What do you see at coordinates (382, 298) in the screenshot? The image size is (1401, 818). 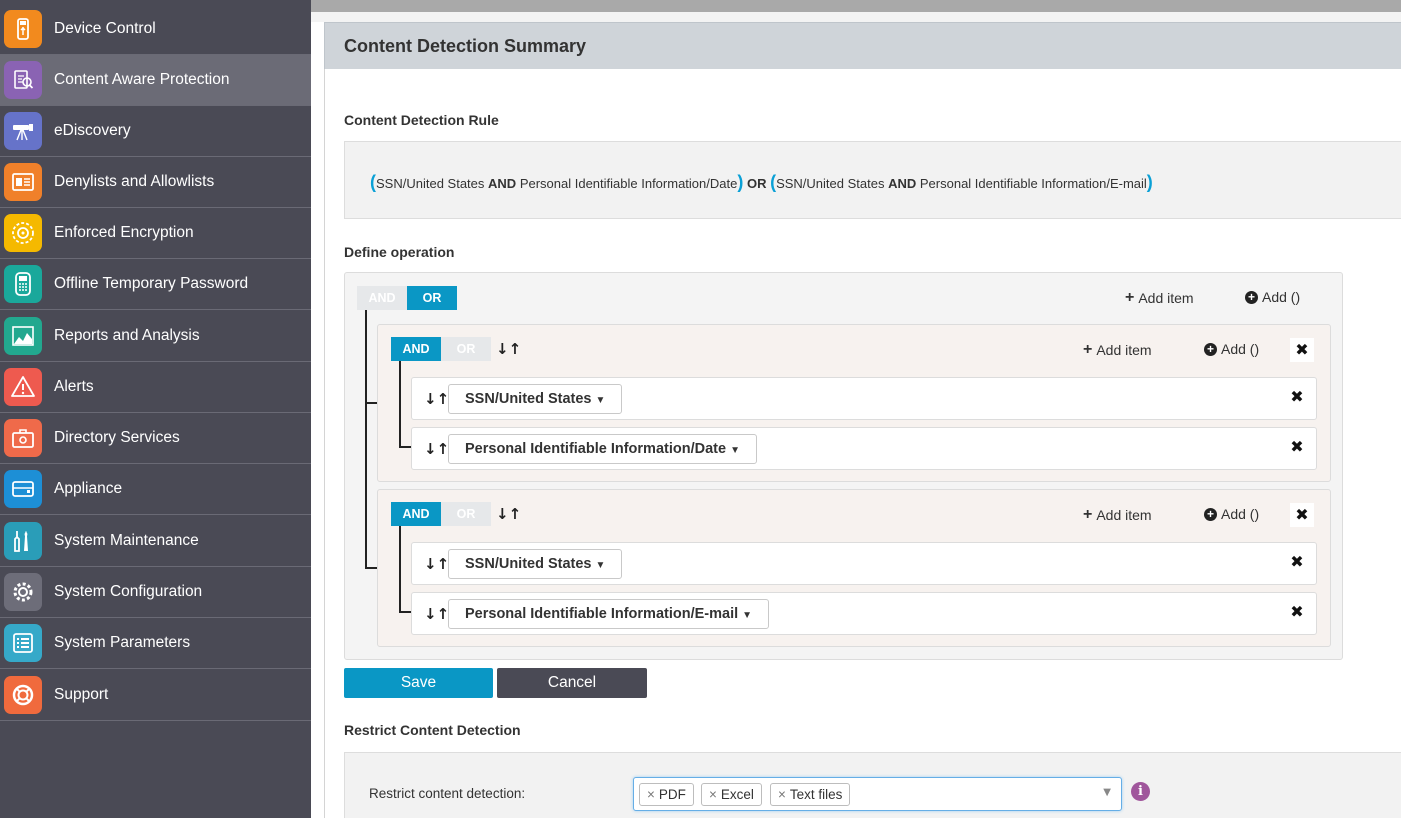 I see `root-and-toggle: AND` at bounding box center [382, 298].